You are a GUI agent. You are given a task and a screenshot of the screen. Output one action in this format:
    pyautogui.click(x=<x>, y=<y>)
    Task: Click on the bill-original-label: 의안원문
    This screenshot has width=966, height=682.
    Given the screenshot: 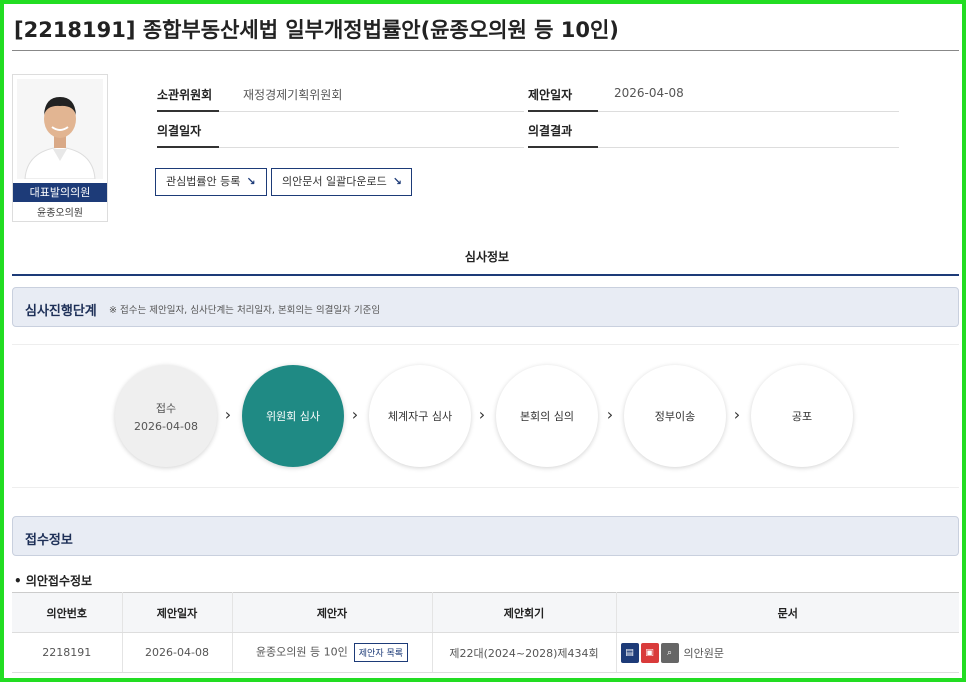 What is the action you would take?
    pyautogui.click(x=703, y=653)
    